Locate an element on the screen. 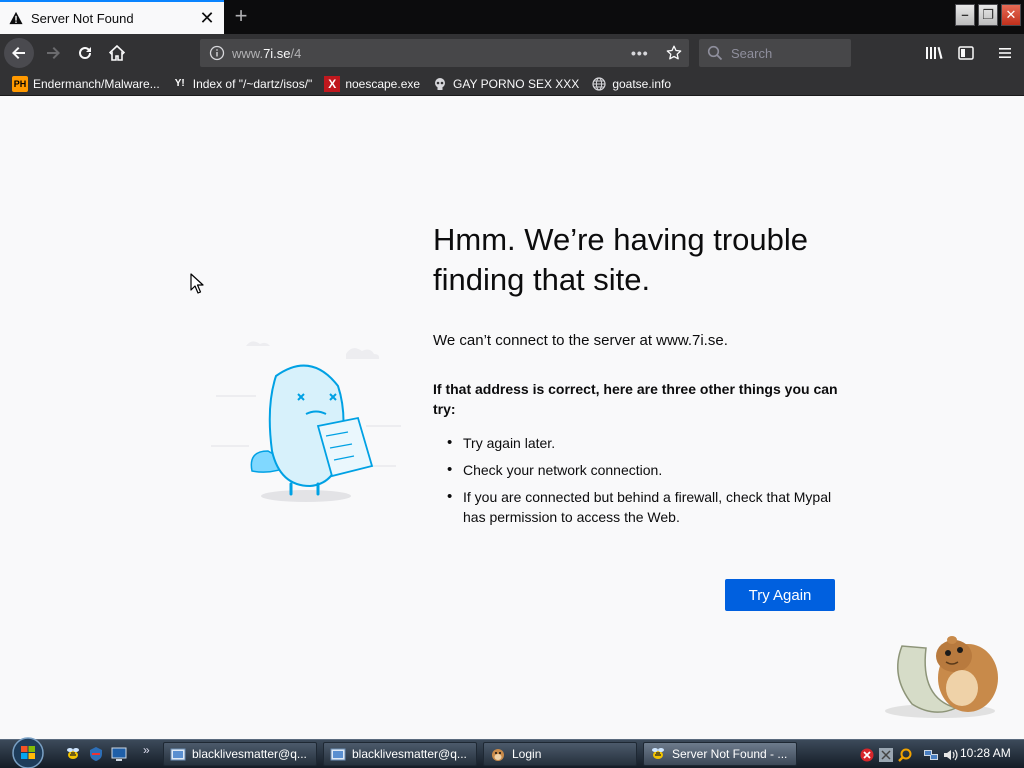 The width and height of the screenshot is (1024, 768). home-icon is located at coordinates (117, 53).